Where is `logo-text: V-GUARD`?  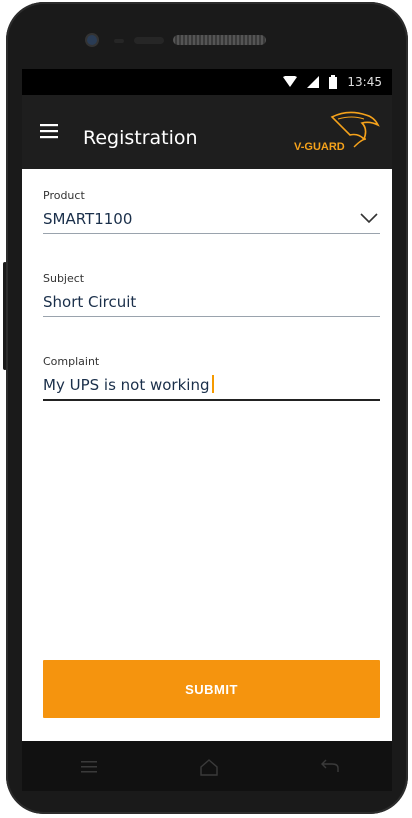
logo-text: V-GUARD is located at coordinates (319, 147).